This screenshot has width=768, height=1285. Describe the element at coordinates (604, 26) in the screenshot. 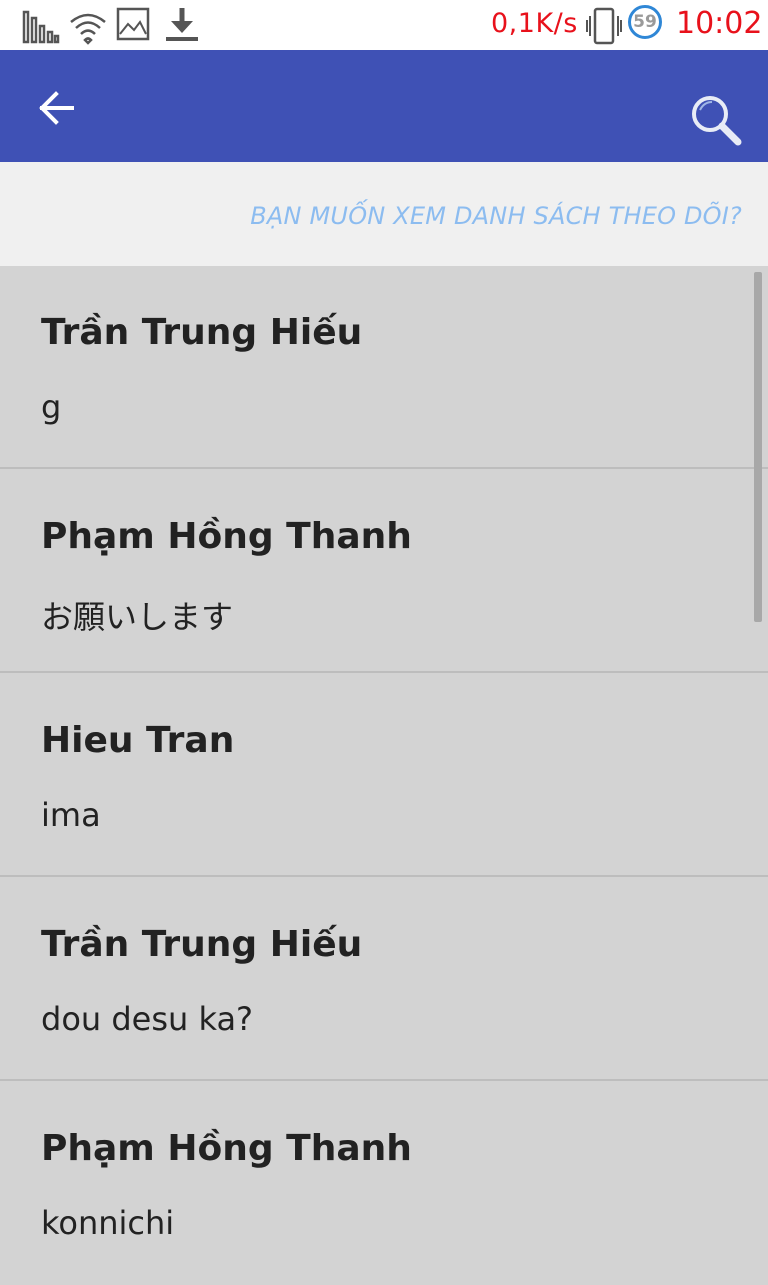

I see `vibrate-icon` at that location.